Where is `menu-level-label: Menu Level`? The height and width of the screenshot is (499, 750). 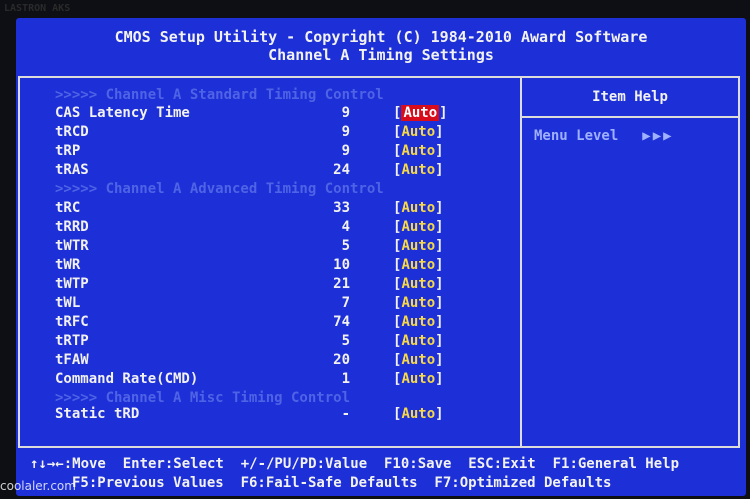
menu-level-label: Menu Level is located at coordinates (576, 136).